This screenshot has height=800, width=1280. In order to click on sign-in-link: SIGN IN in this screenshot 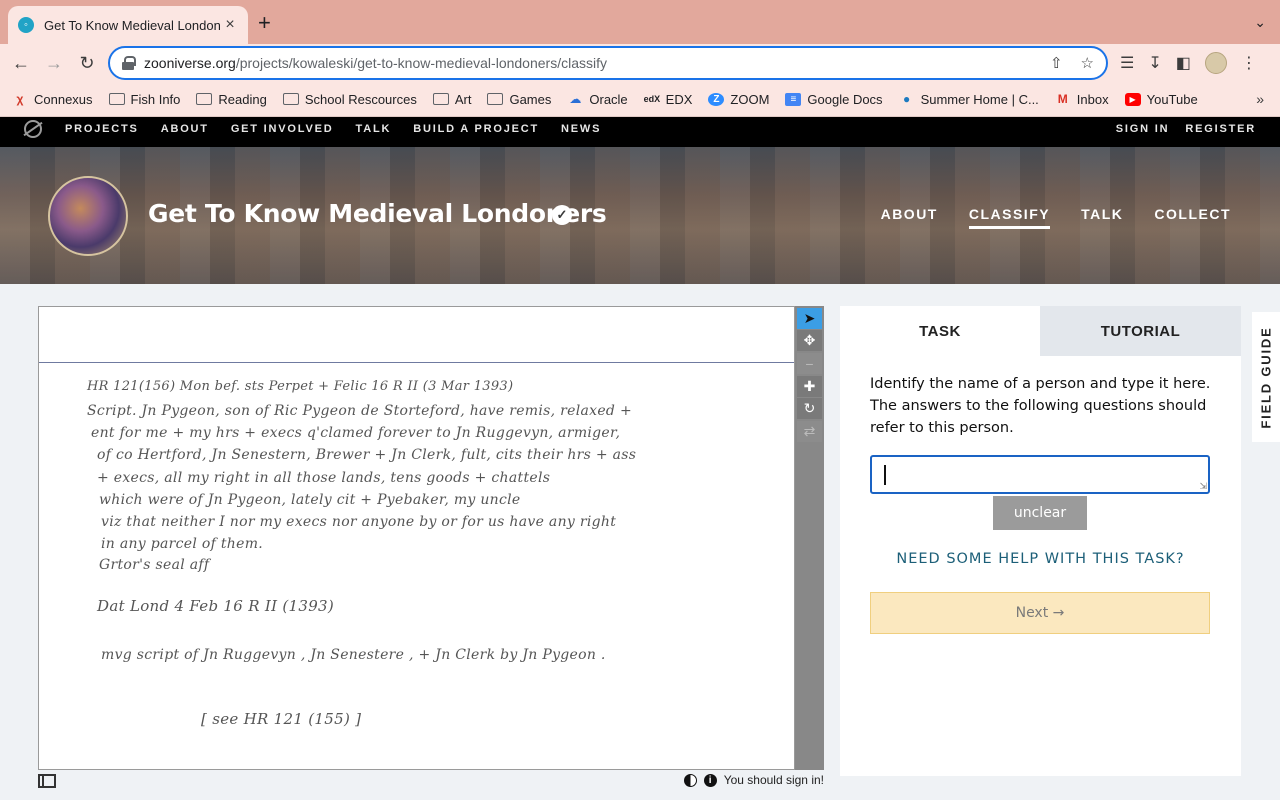, I will do `click(1143, 129)`.